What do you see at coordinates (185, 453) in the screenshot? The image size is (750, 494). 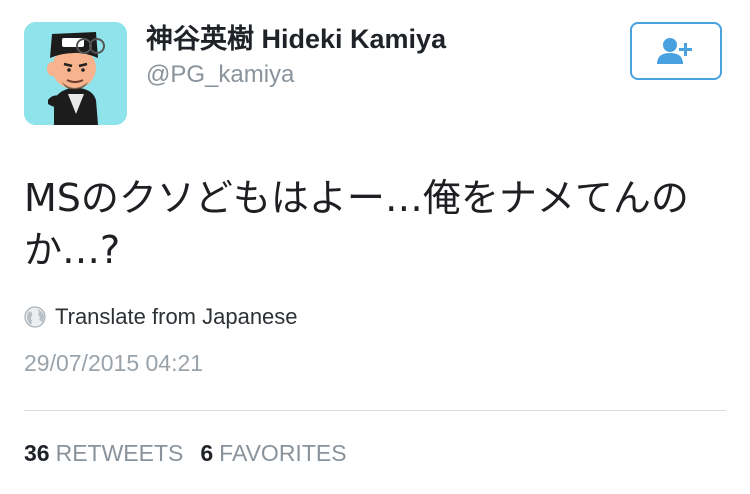 I see `tweet-stats: 36 RETWEETS 6 FAVORITES` at bounding box center [185, 453].